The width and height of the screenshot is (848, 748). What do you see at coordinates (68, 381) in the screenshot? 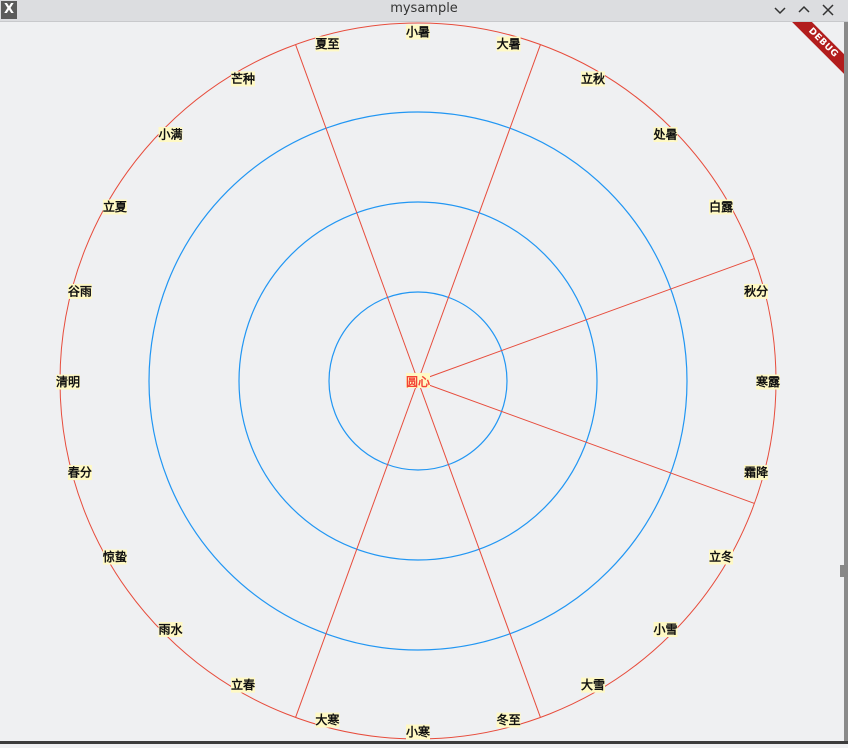
I see `term-label: 清明` at bounding box center [68, 381].